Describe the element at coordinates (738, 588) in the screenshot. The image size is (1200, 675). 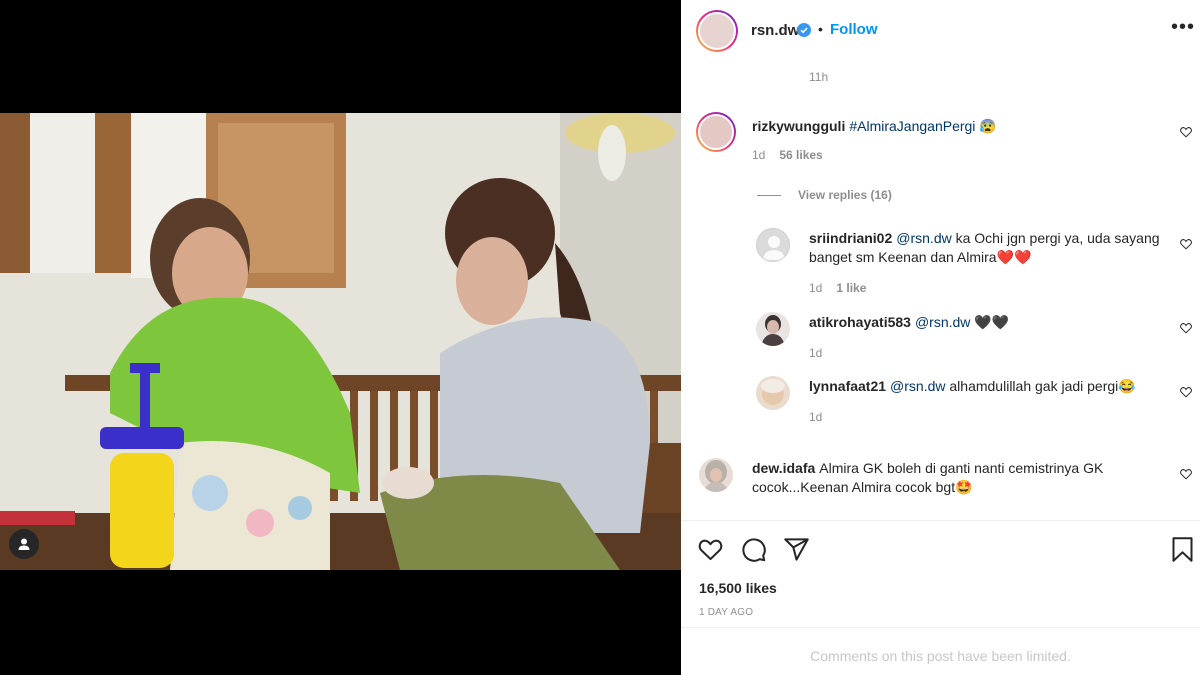
I see `likes-count: 16,500 likes` at that location.